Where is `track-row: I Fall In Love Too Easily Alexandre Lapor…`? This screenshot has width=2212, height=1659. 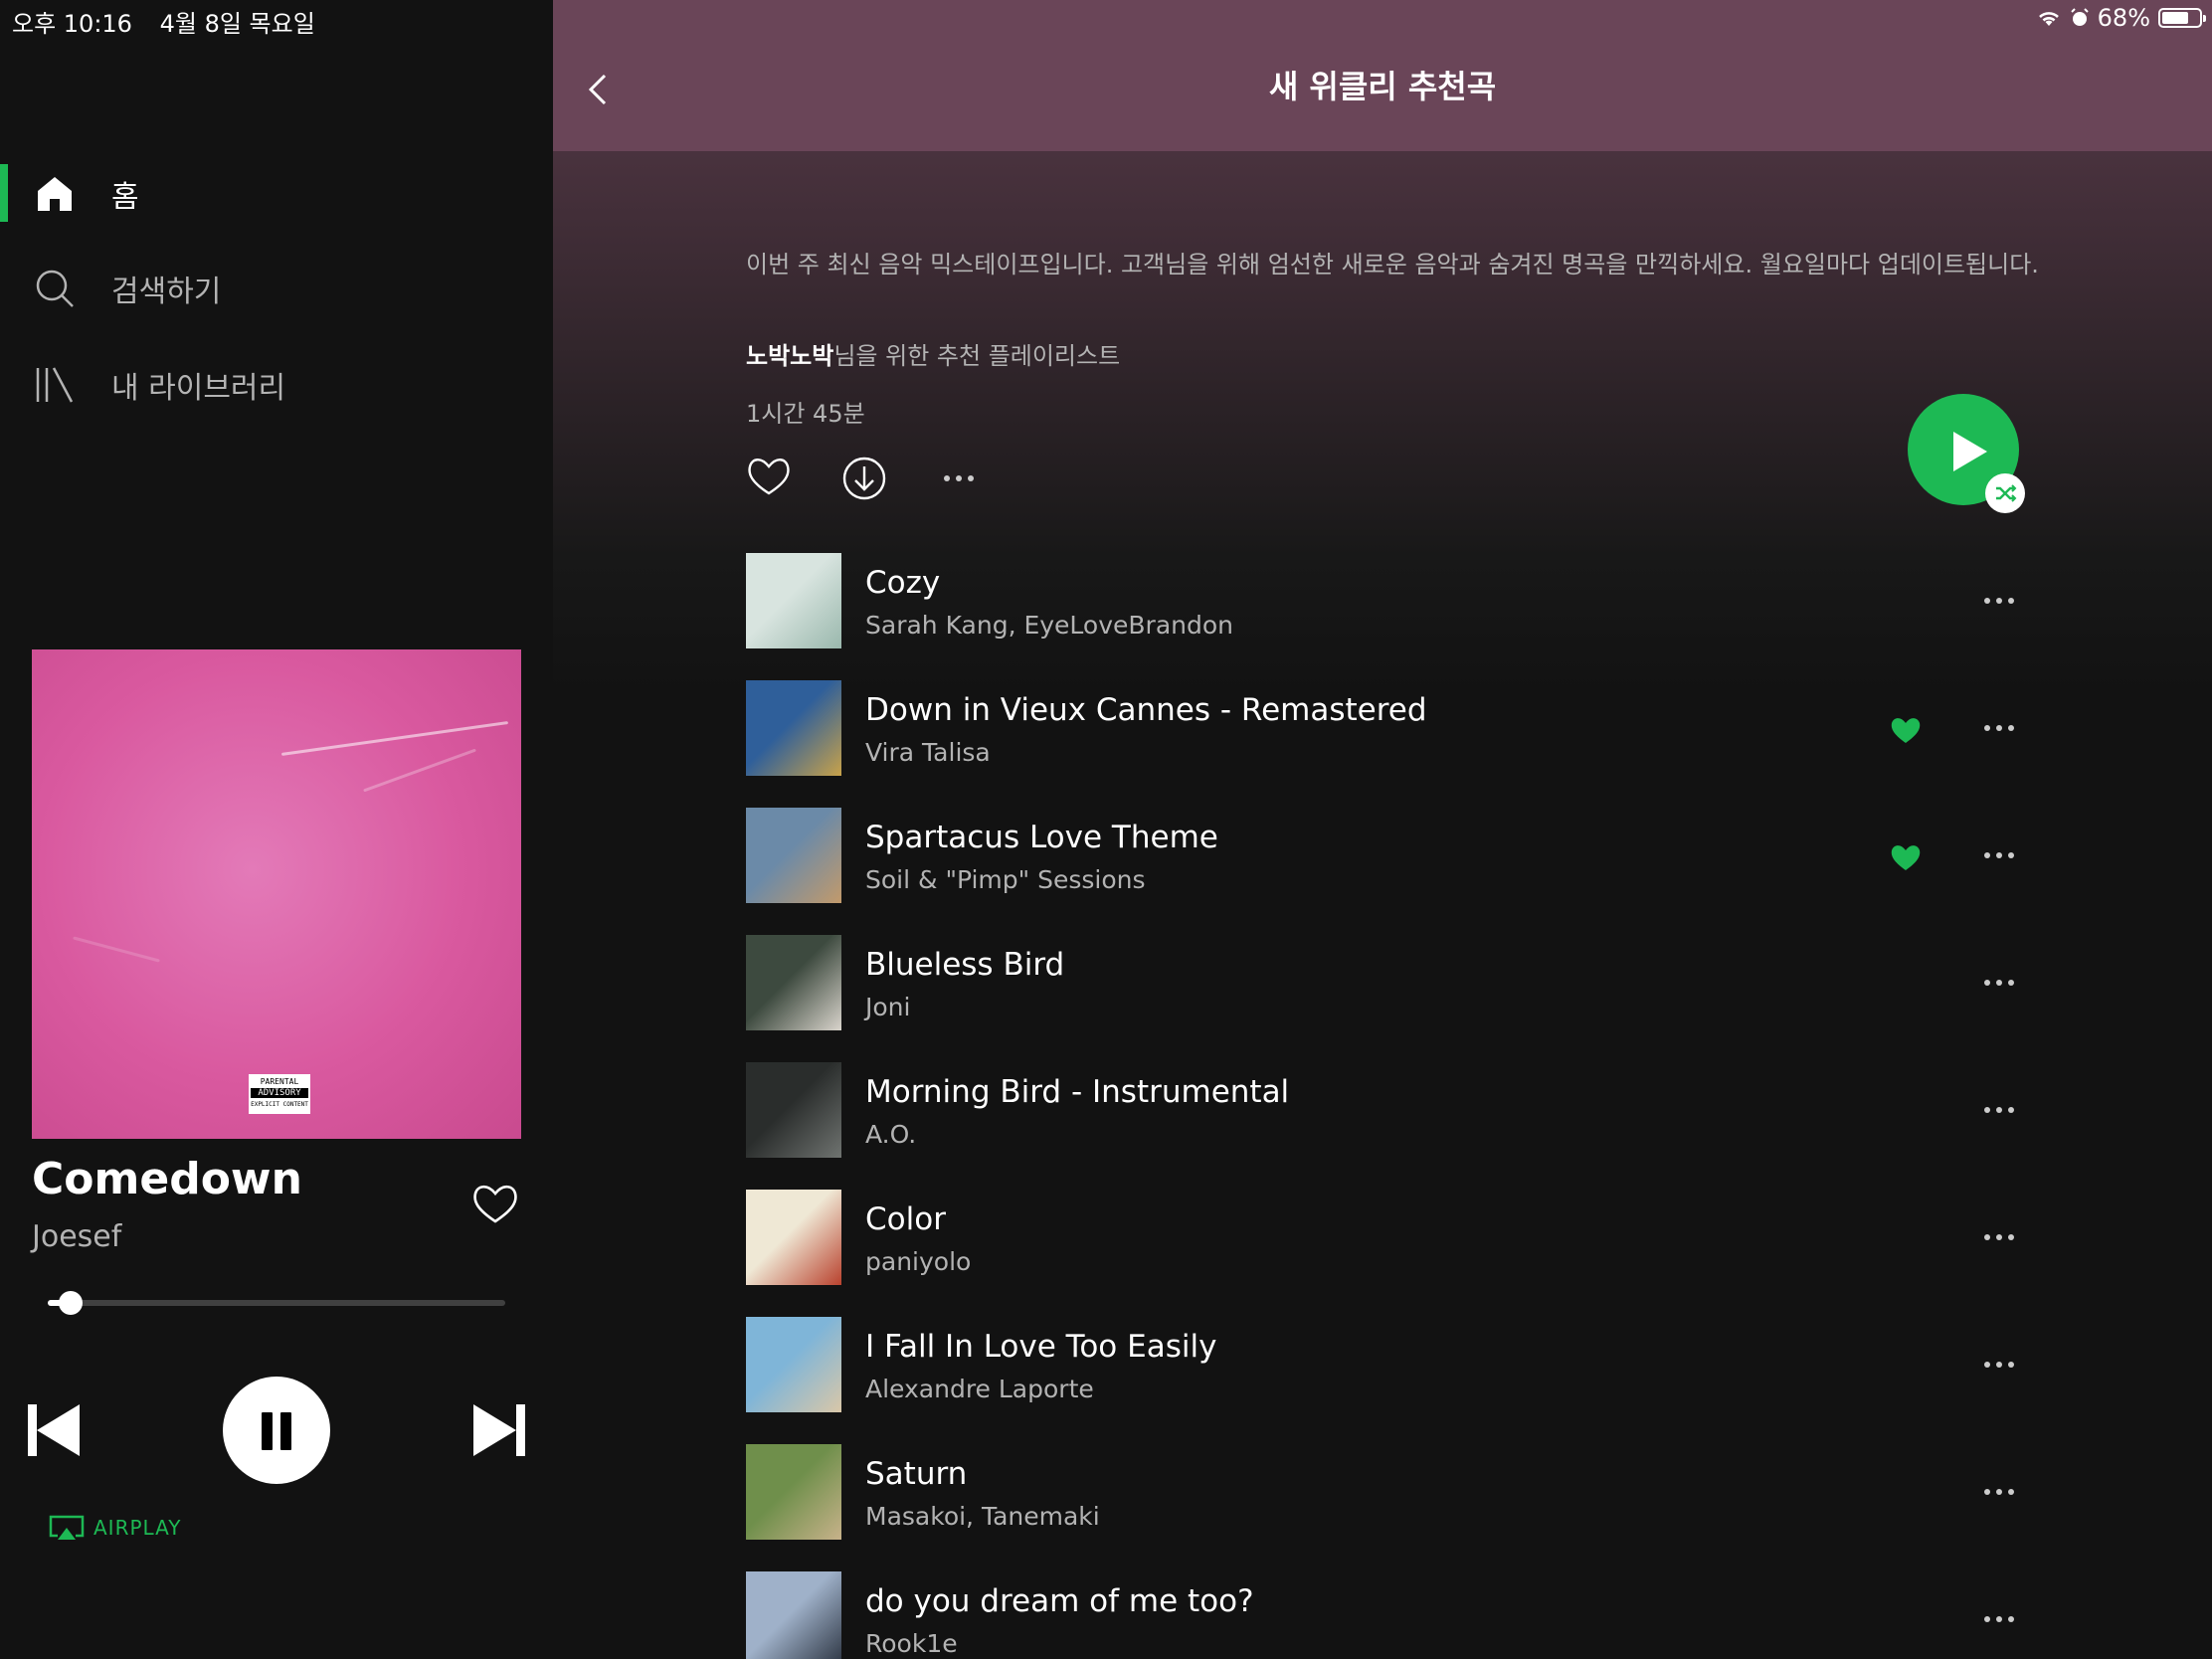
track-row: I Fall In Love Too Easily Alexandre Lapor… is located at coordinates (1392, 1380).